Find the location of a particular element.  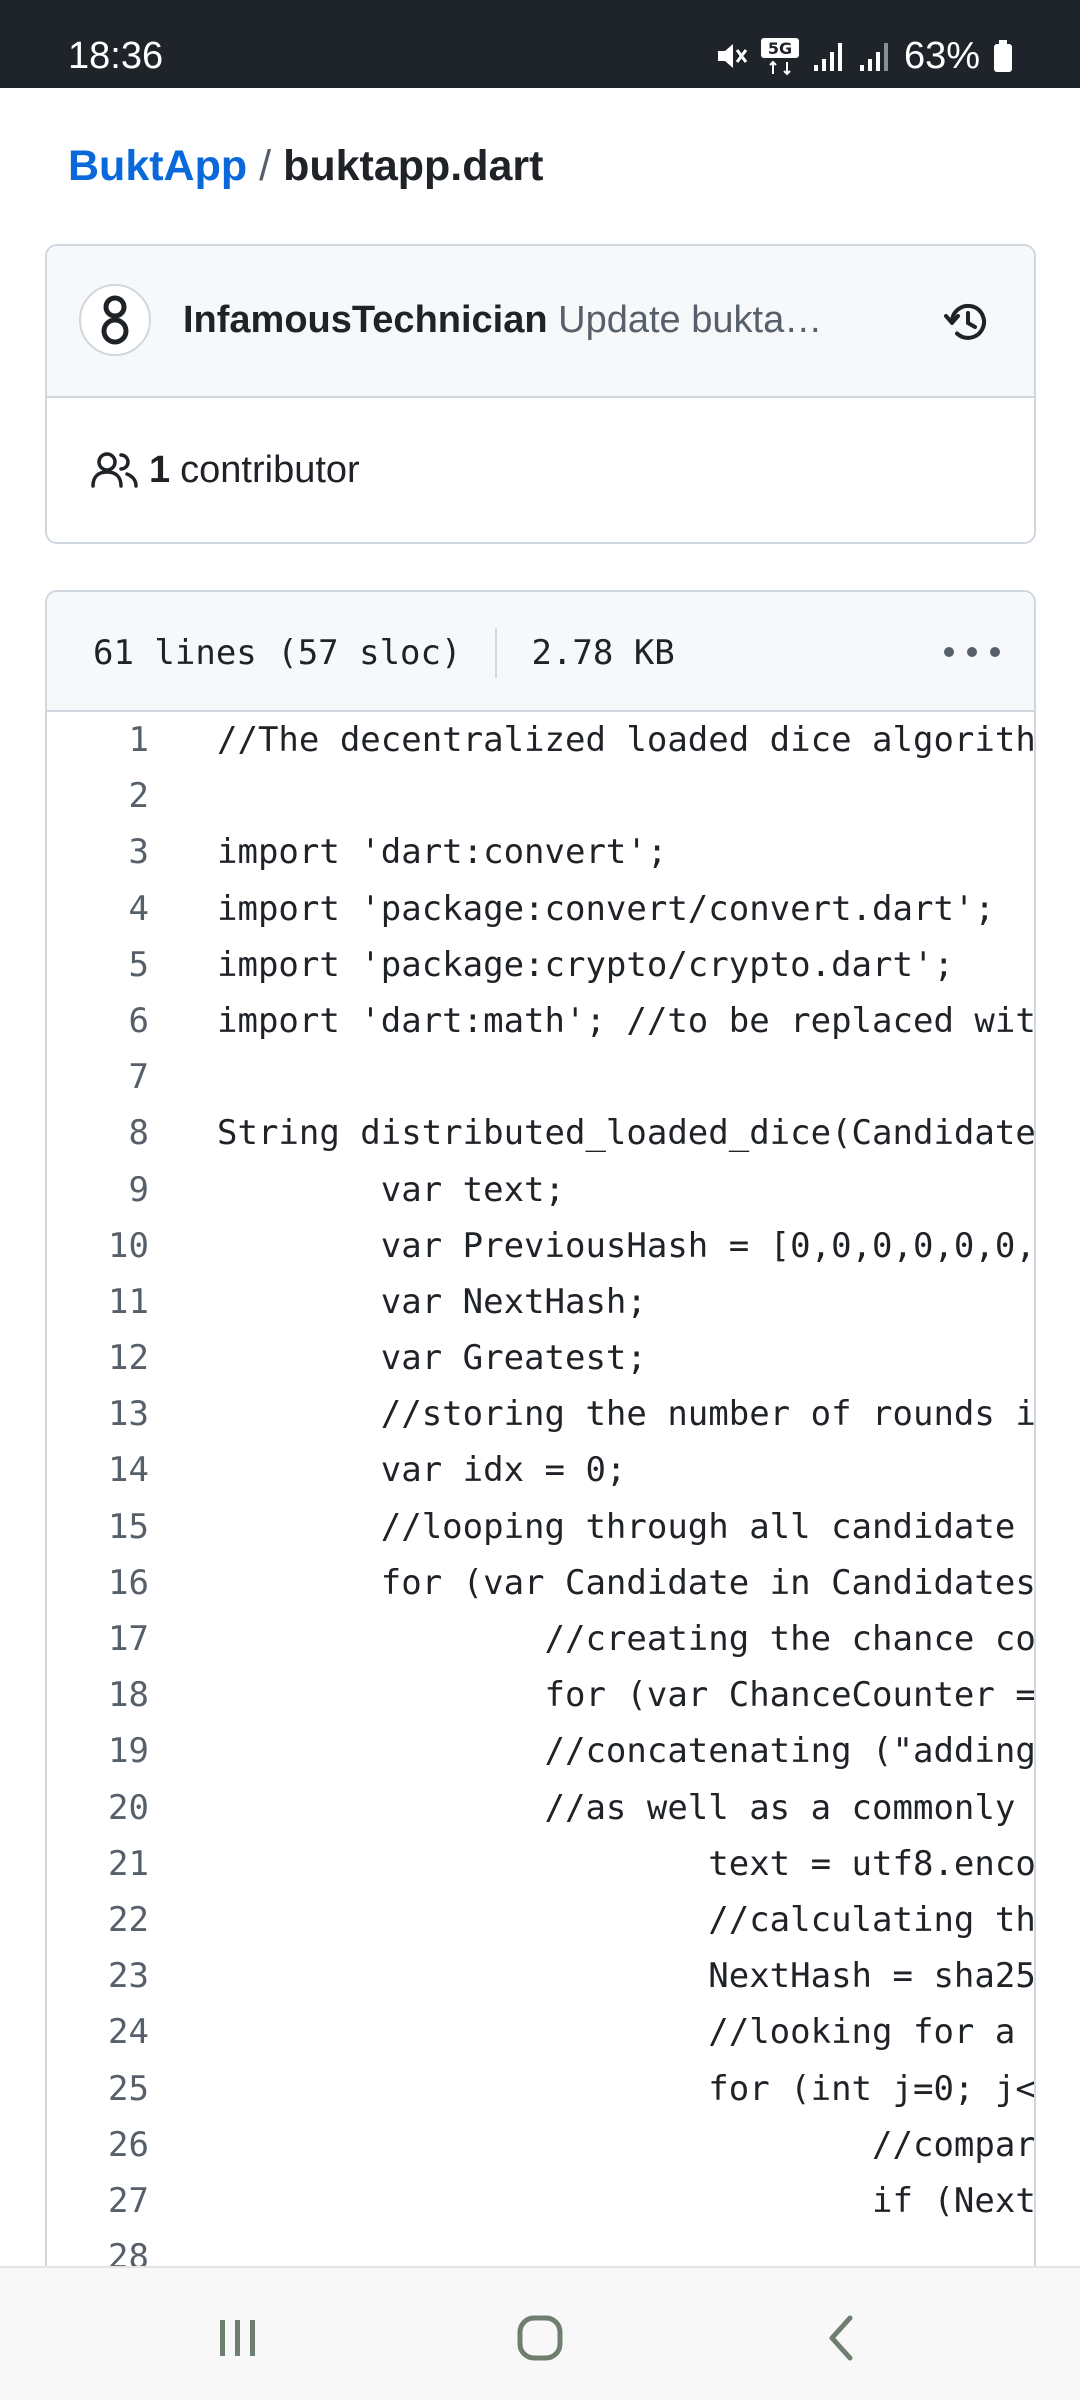

home-button is located at coordinates (540, 2338).